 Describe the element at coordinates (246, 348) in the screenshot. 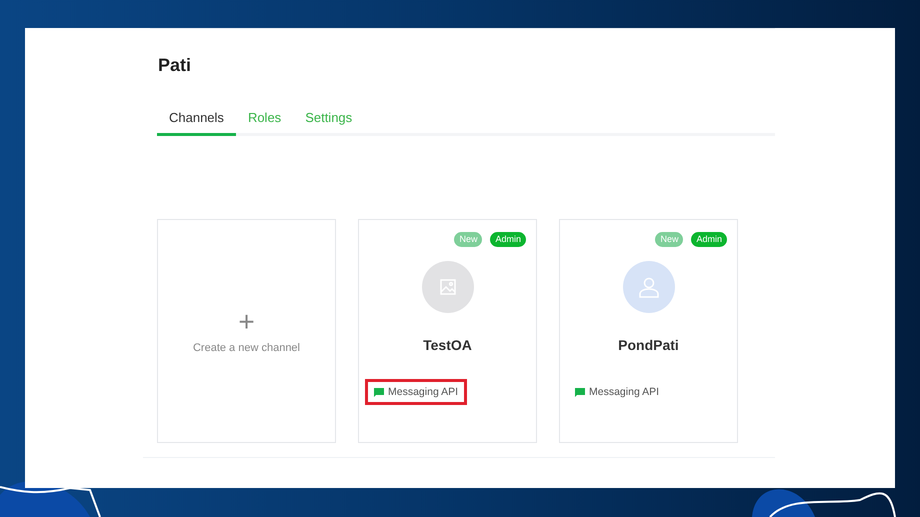

I see `create-channel-label: Create a new channel` at that location.